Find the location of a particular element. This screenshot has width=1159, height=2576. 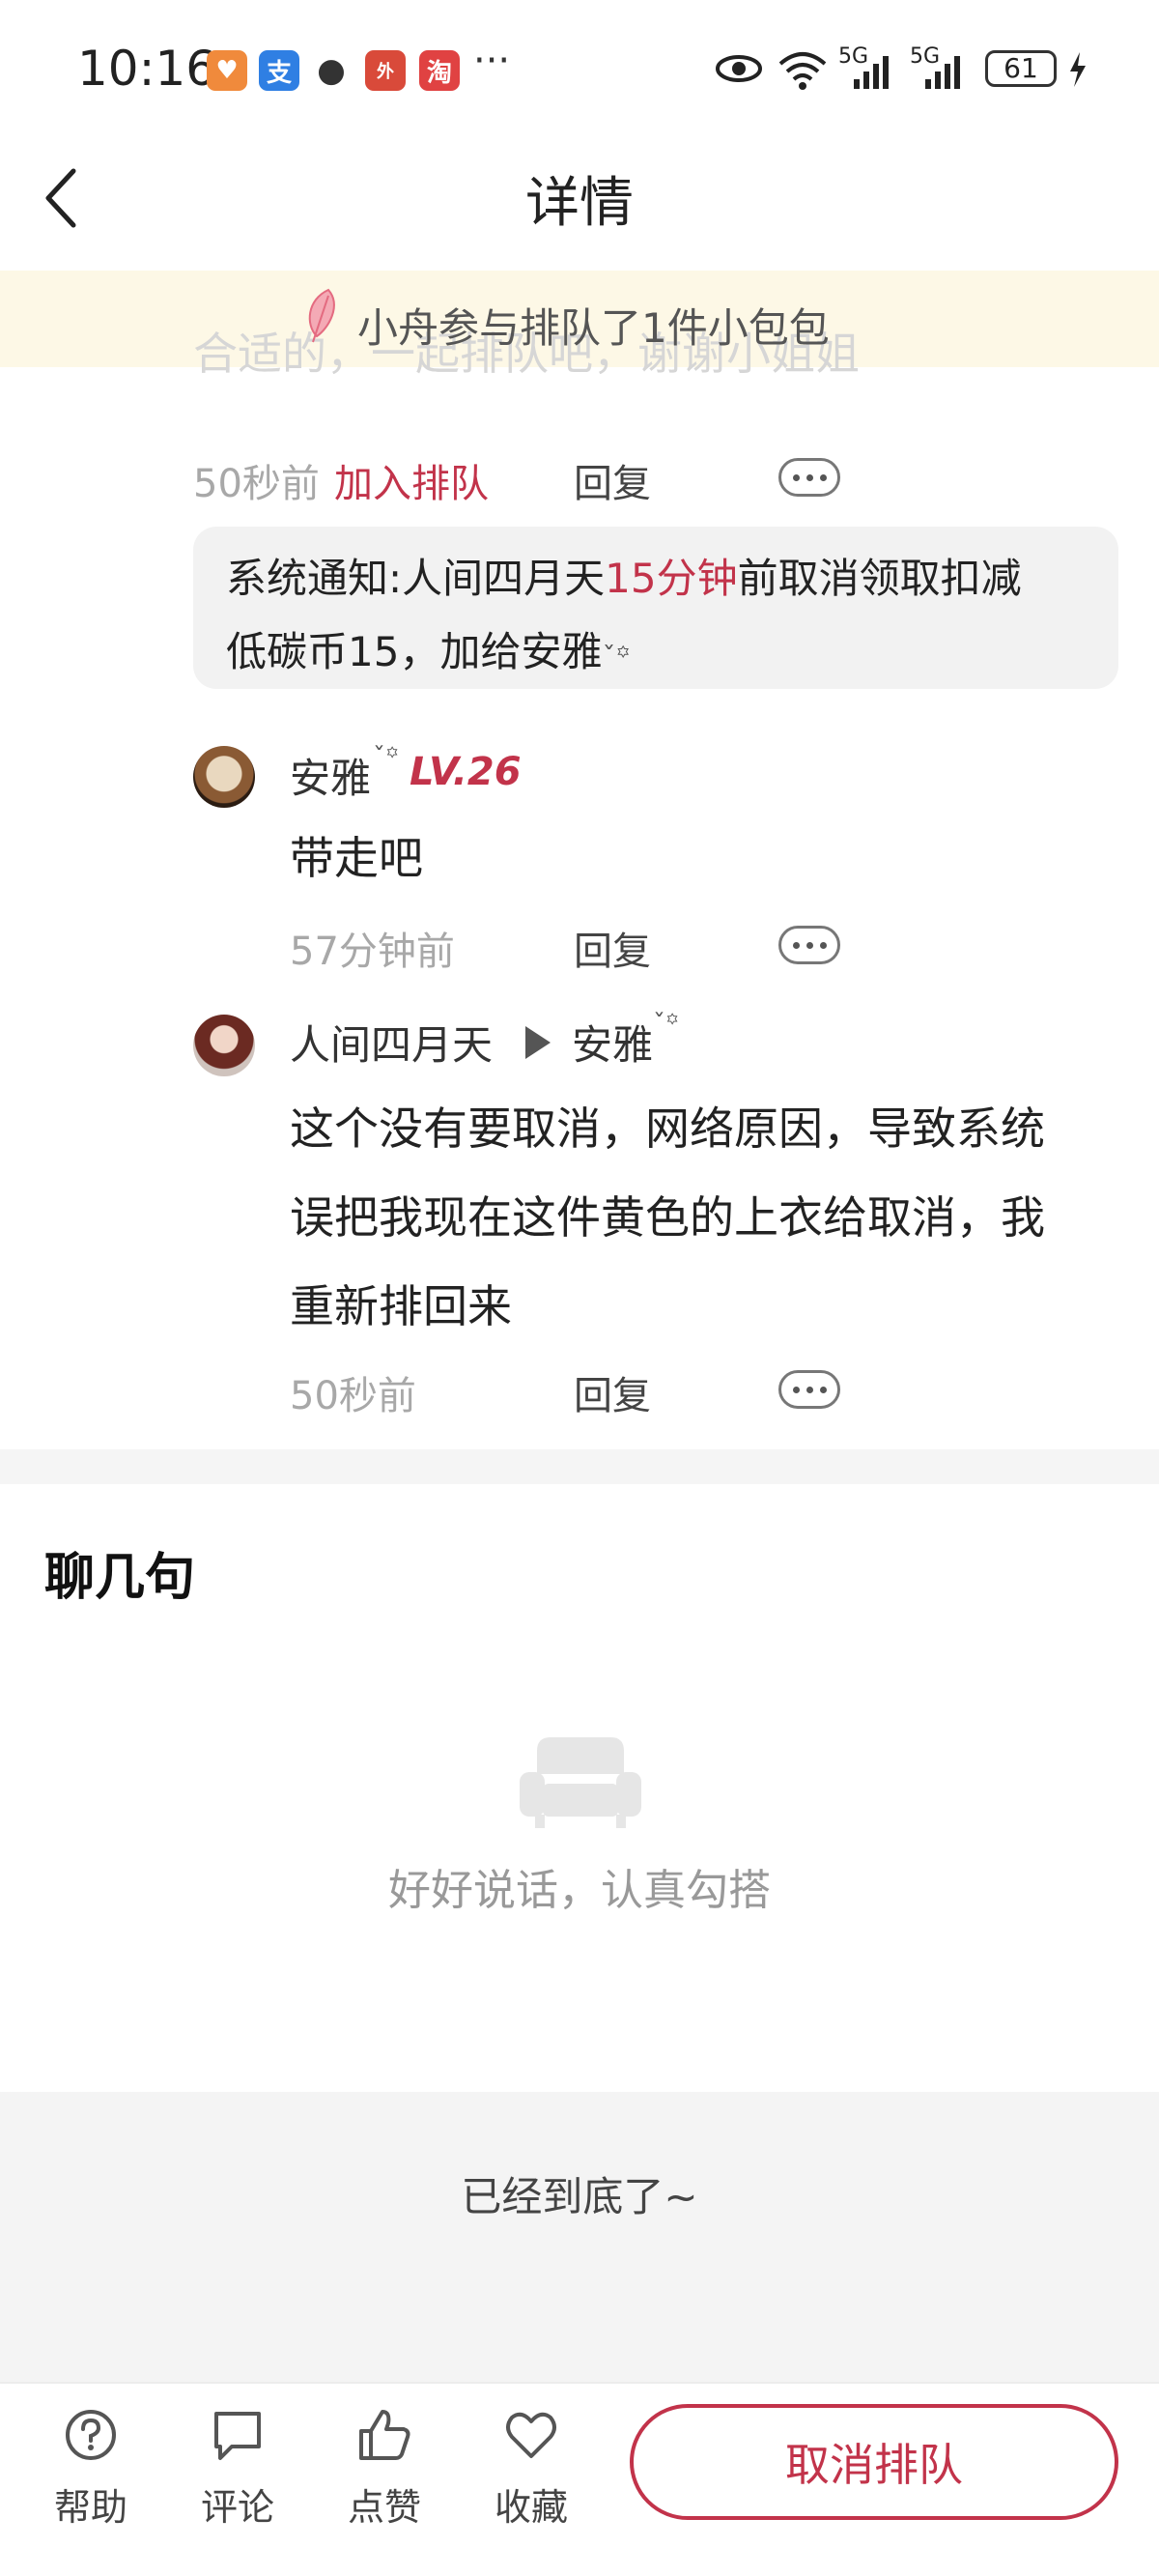

thumbs-up-icon is located at coordinates (384, 2435).